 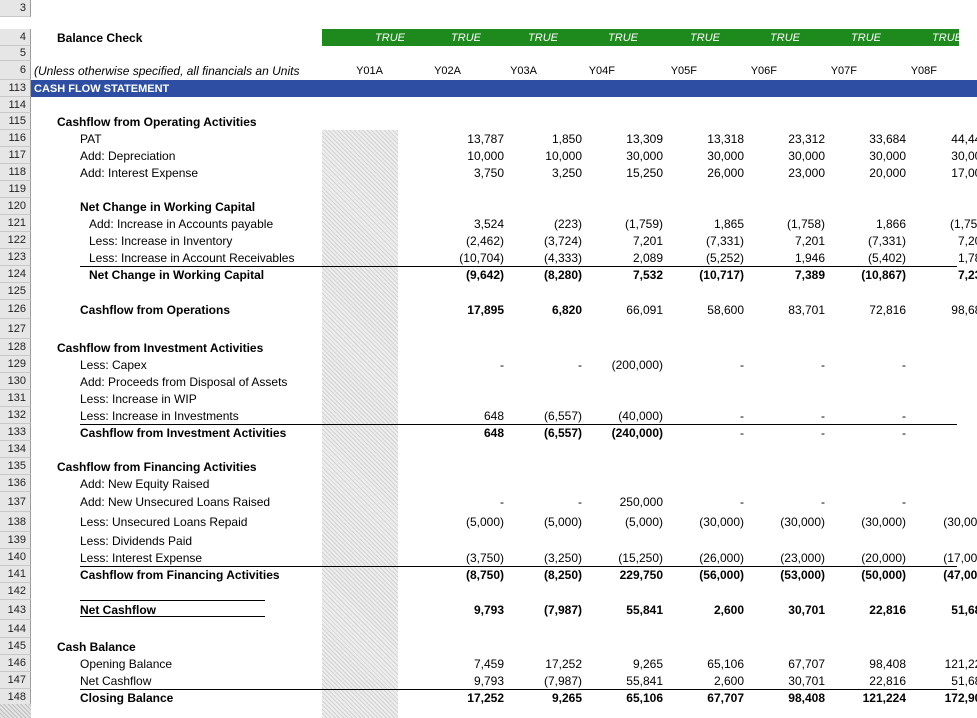 What do you see at coordinates (167, 206) in the screenshot?
I see `row-label: Net Change in Working Capital` at bounding box center [167, 206].